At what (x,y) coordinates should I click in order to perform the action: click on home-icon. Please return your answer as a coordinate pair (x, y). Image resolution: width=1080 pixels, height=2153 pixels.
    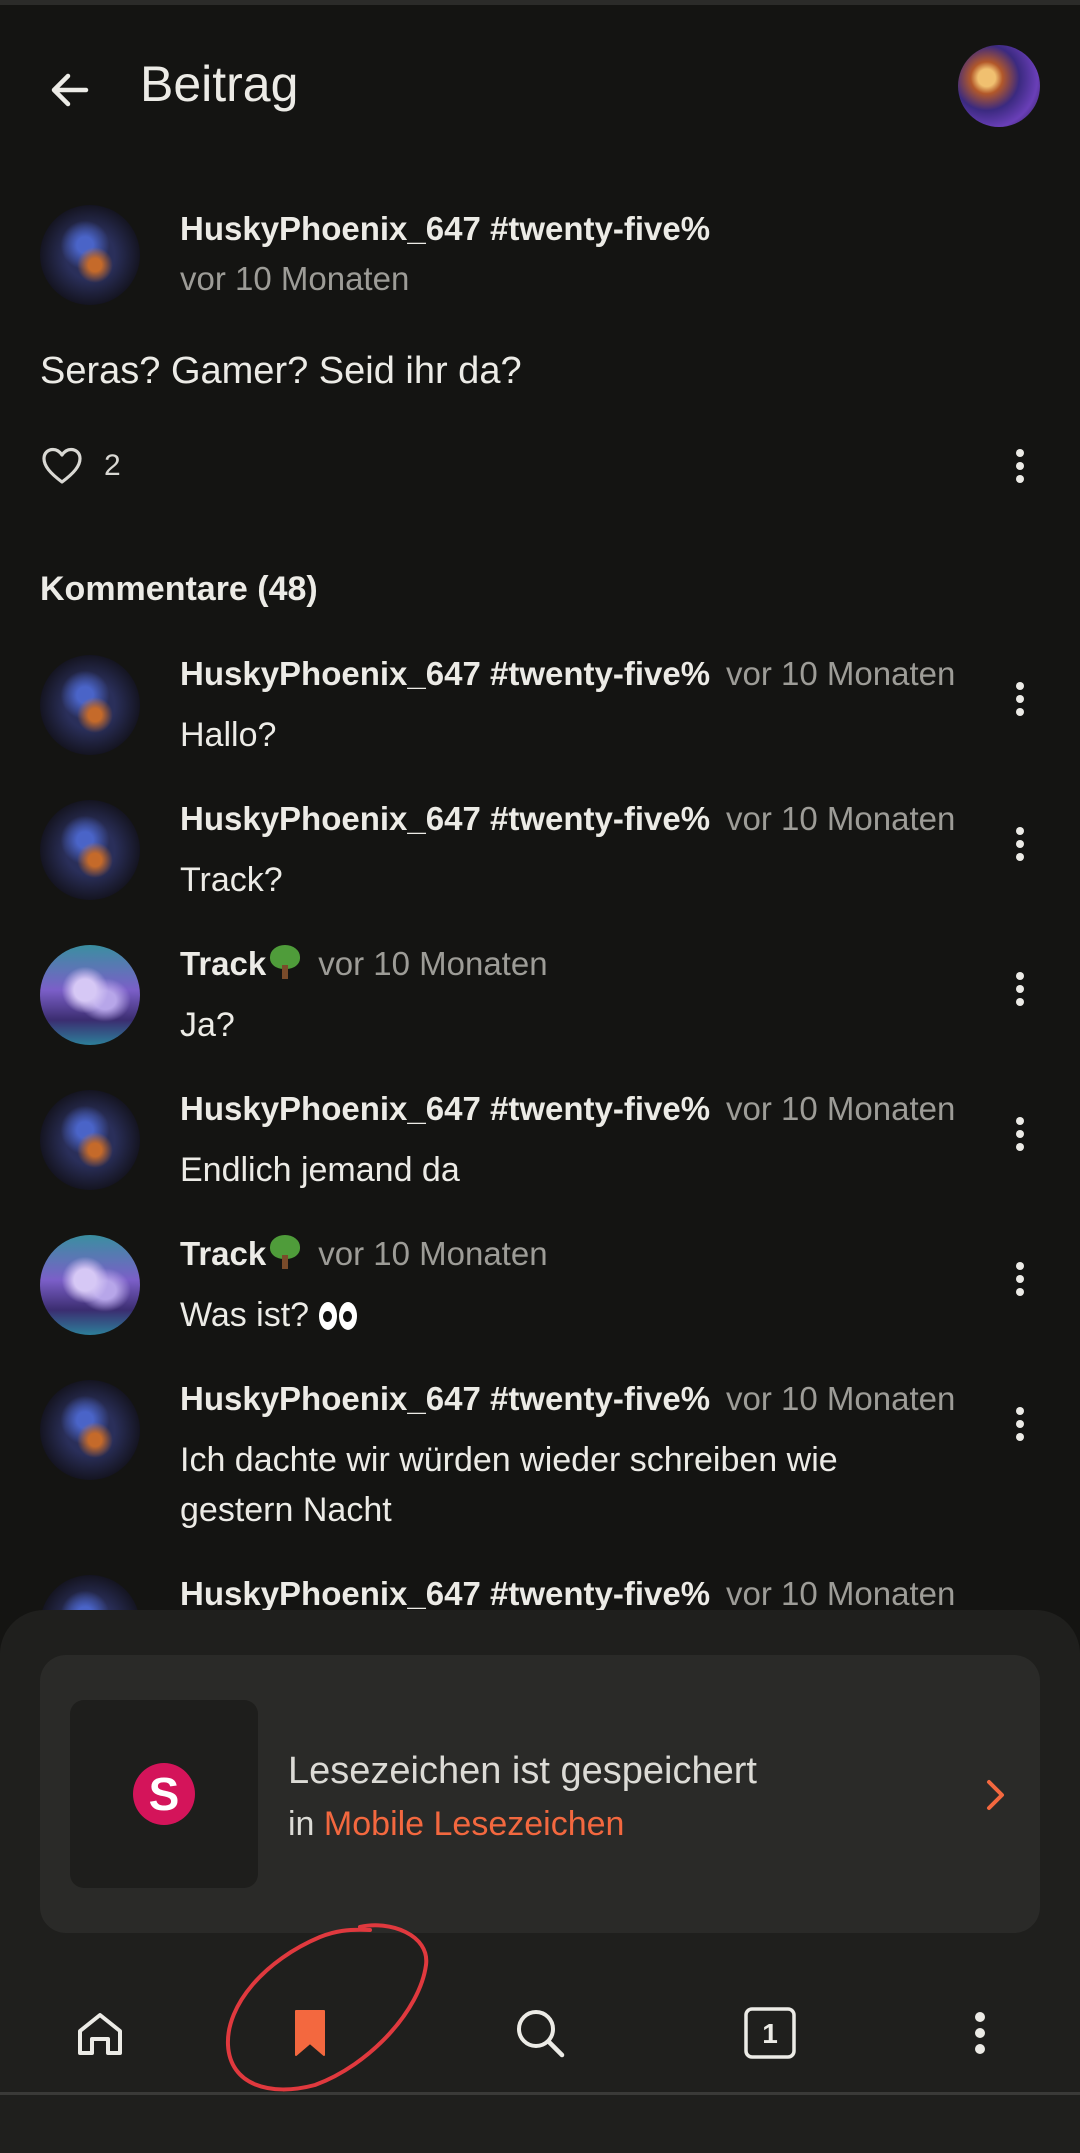
    Looking at the image, I should click on (100, 2034).